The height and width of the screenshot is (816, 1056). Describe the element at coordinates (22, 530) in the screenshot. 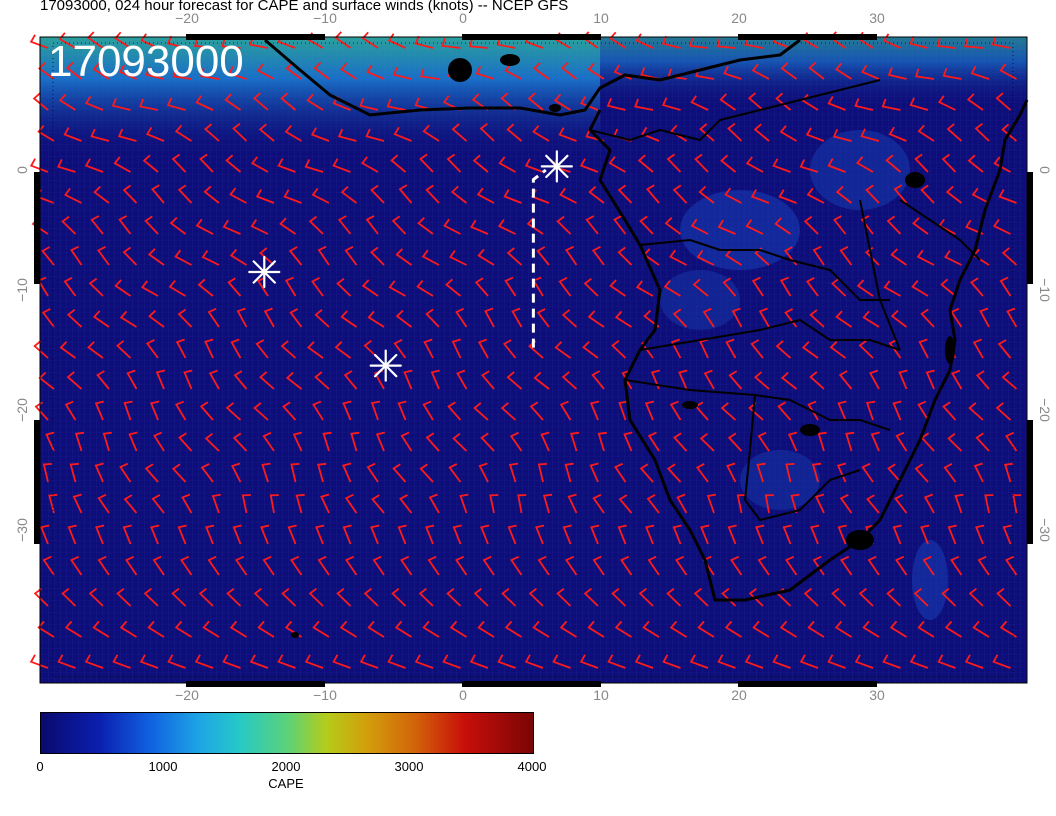

I see `left-lat-tick: −30` at that location.